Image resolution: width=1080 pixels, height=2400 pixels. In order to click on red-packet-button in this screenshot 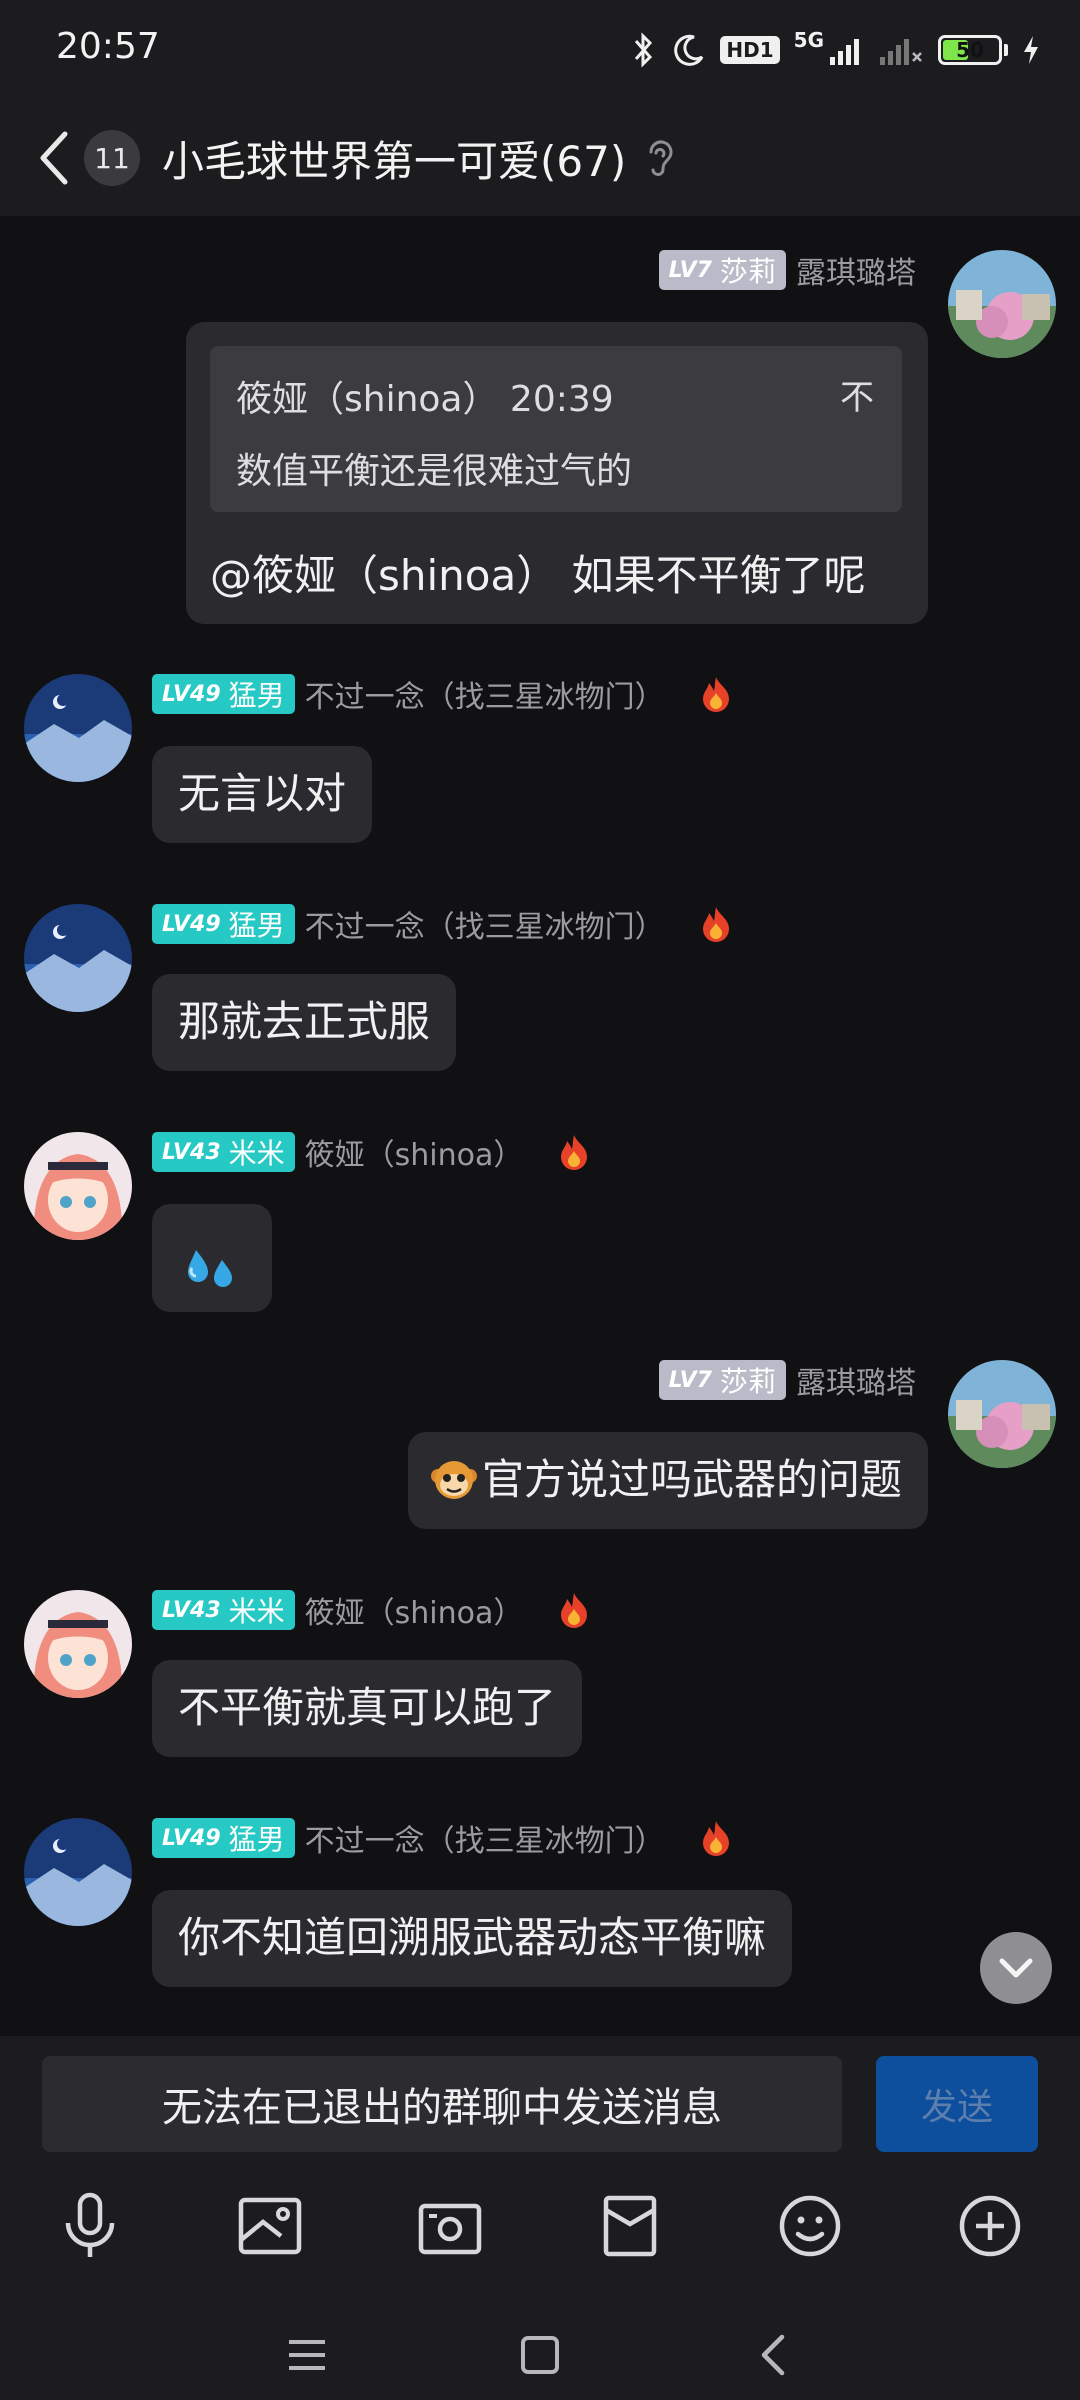, I will do `click(630, 2226)`.